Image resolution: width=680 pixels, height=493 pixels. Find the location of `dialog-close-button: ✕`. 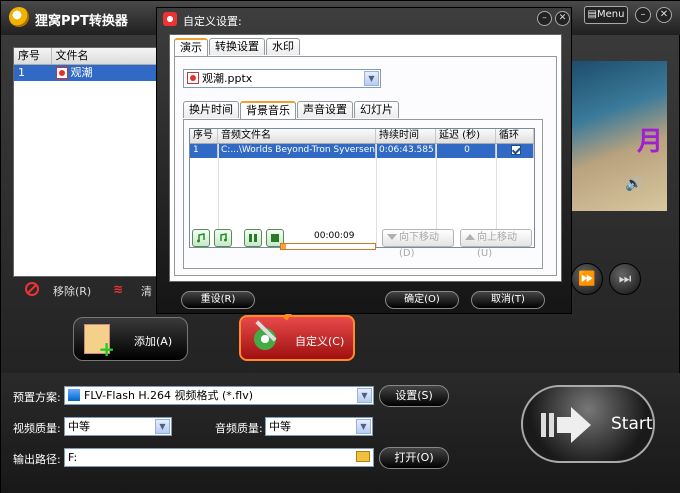

dialog-close-button: ✕ is located at coordinates (562, 18).